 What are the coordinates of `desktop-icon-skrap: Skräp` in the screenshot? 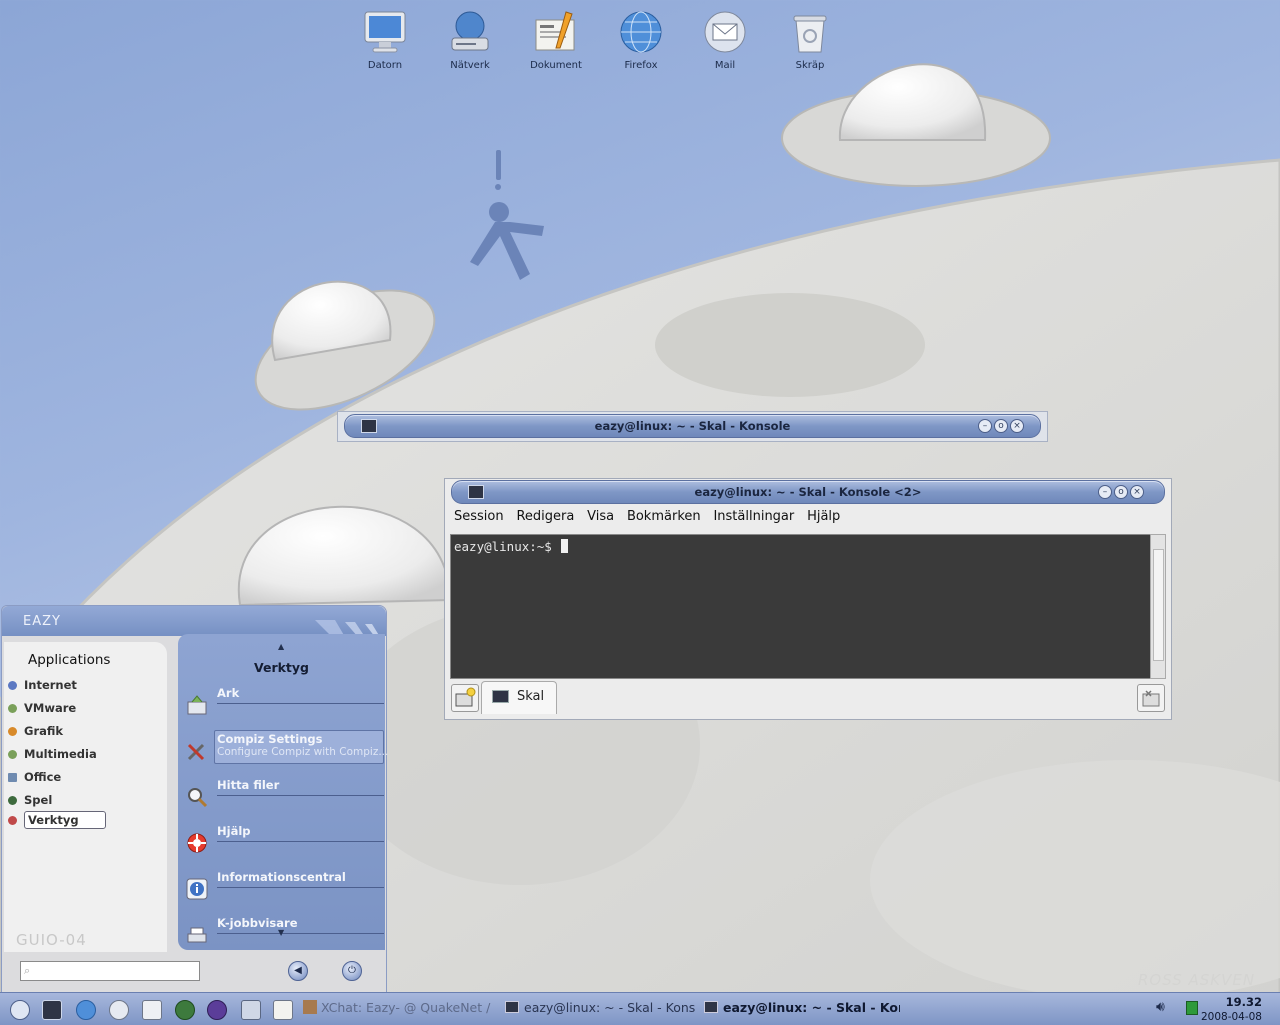 It's located at (810, 39).